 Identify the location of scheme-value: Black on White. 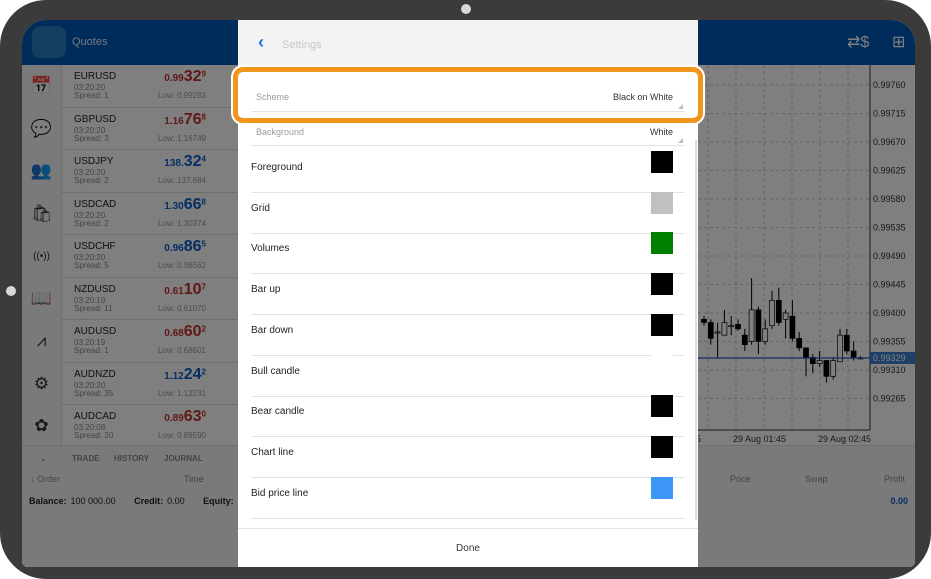
(642, 97).